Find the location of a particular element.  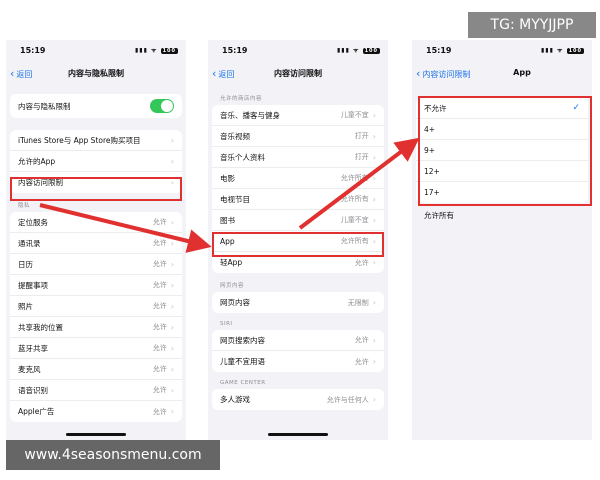

arrow-to-rating-options is located at coordinates (359, 183).